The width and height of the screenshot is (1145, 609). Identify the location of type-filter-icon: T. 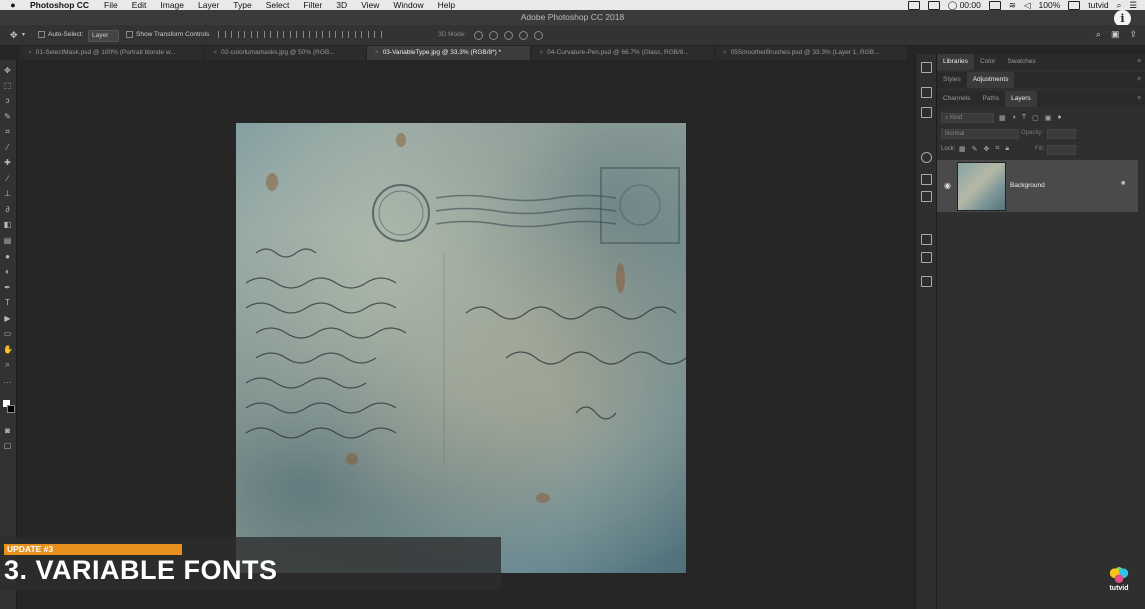
(1024, 118).